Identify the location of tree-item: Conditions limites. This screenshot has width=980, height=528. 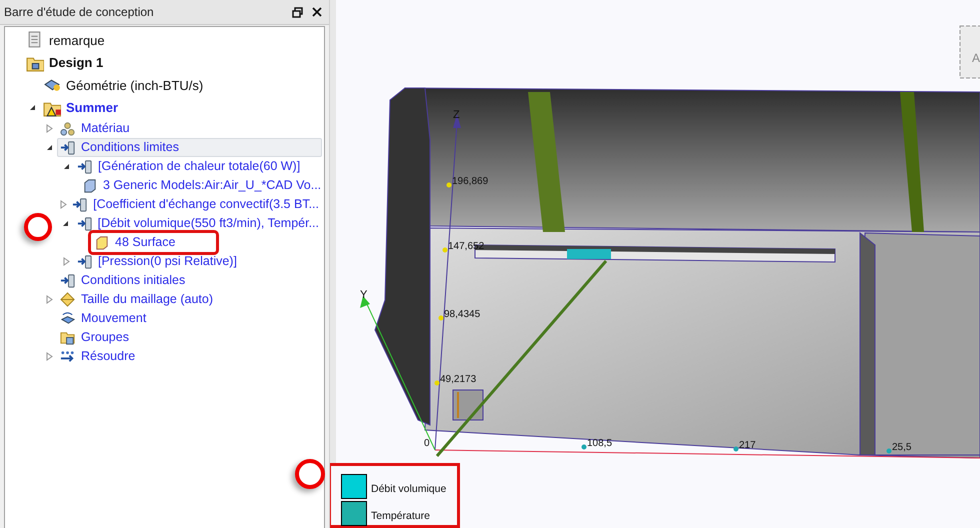
(189, 147).